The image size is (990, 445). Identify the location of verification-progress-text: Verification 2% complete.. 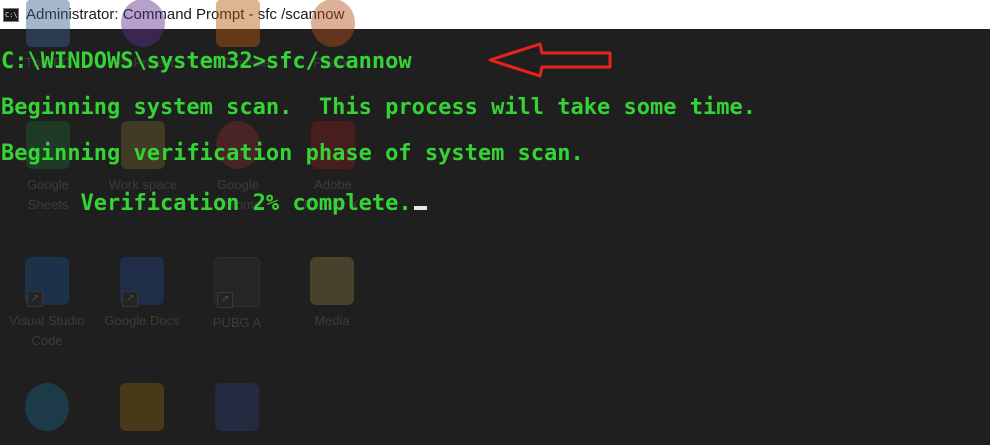
(246, 203).